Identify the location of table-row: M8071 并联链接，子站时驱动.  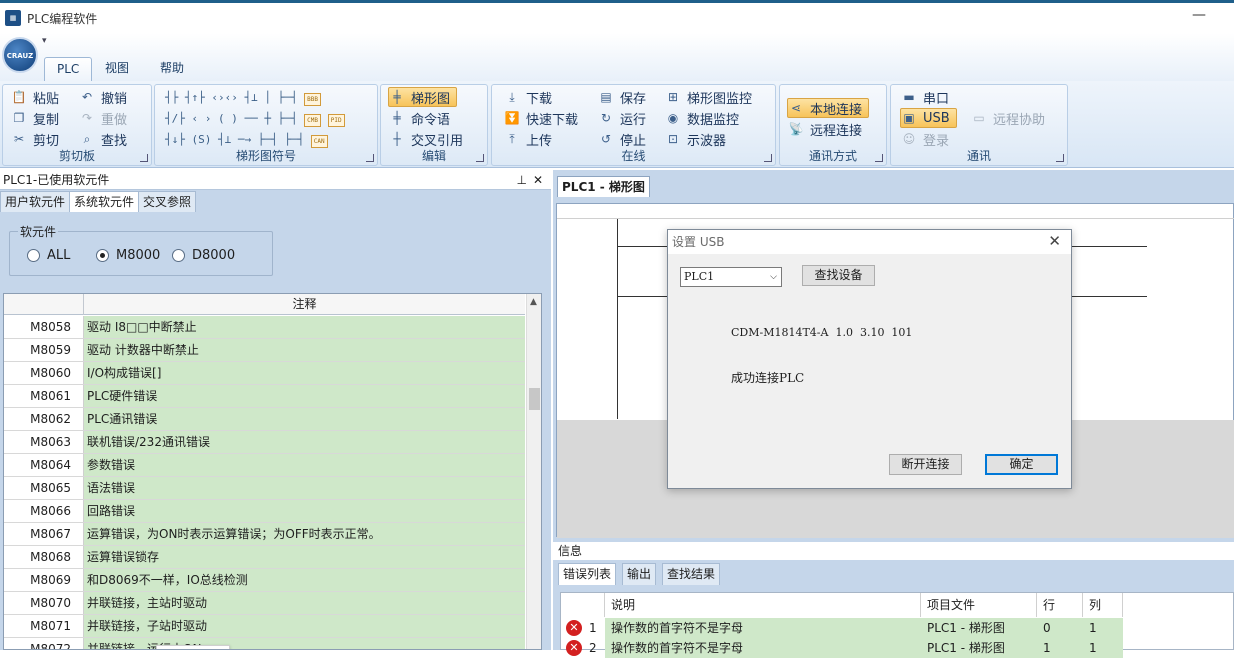
(264, 626).